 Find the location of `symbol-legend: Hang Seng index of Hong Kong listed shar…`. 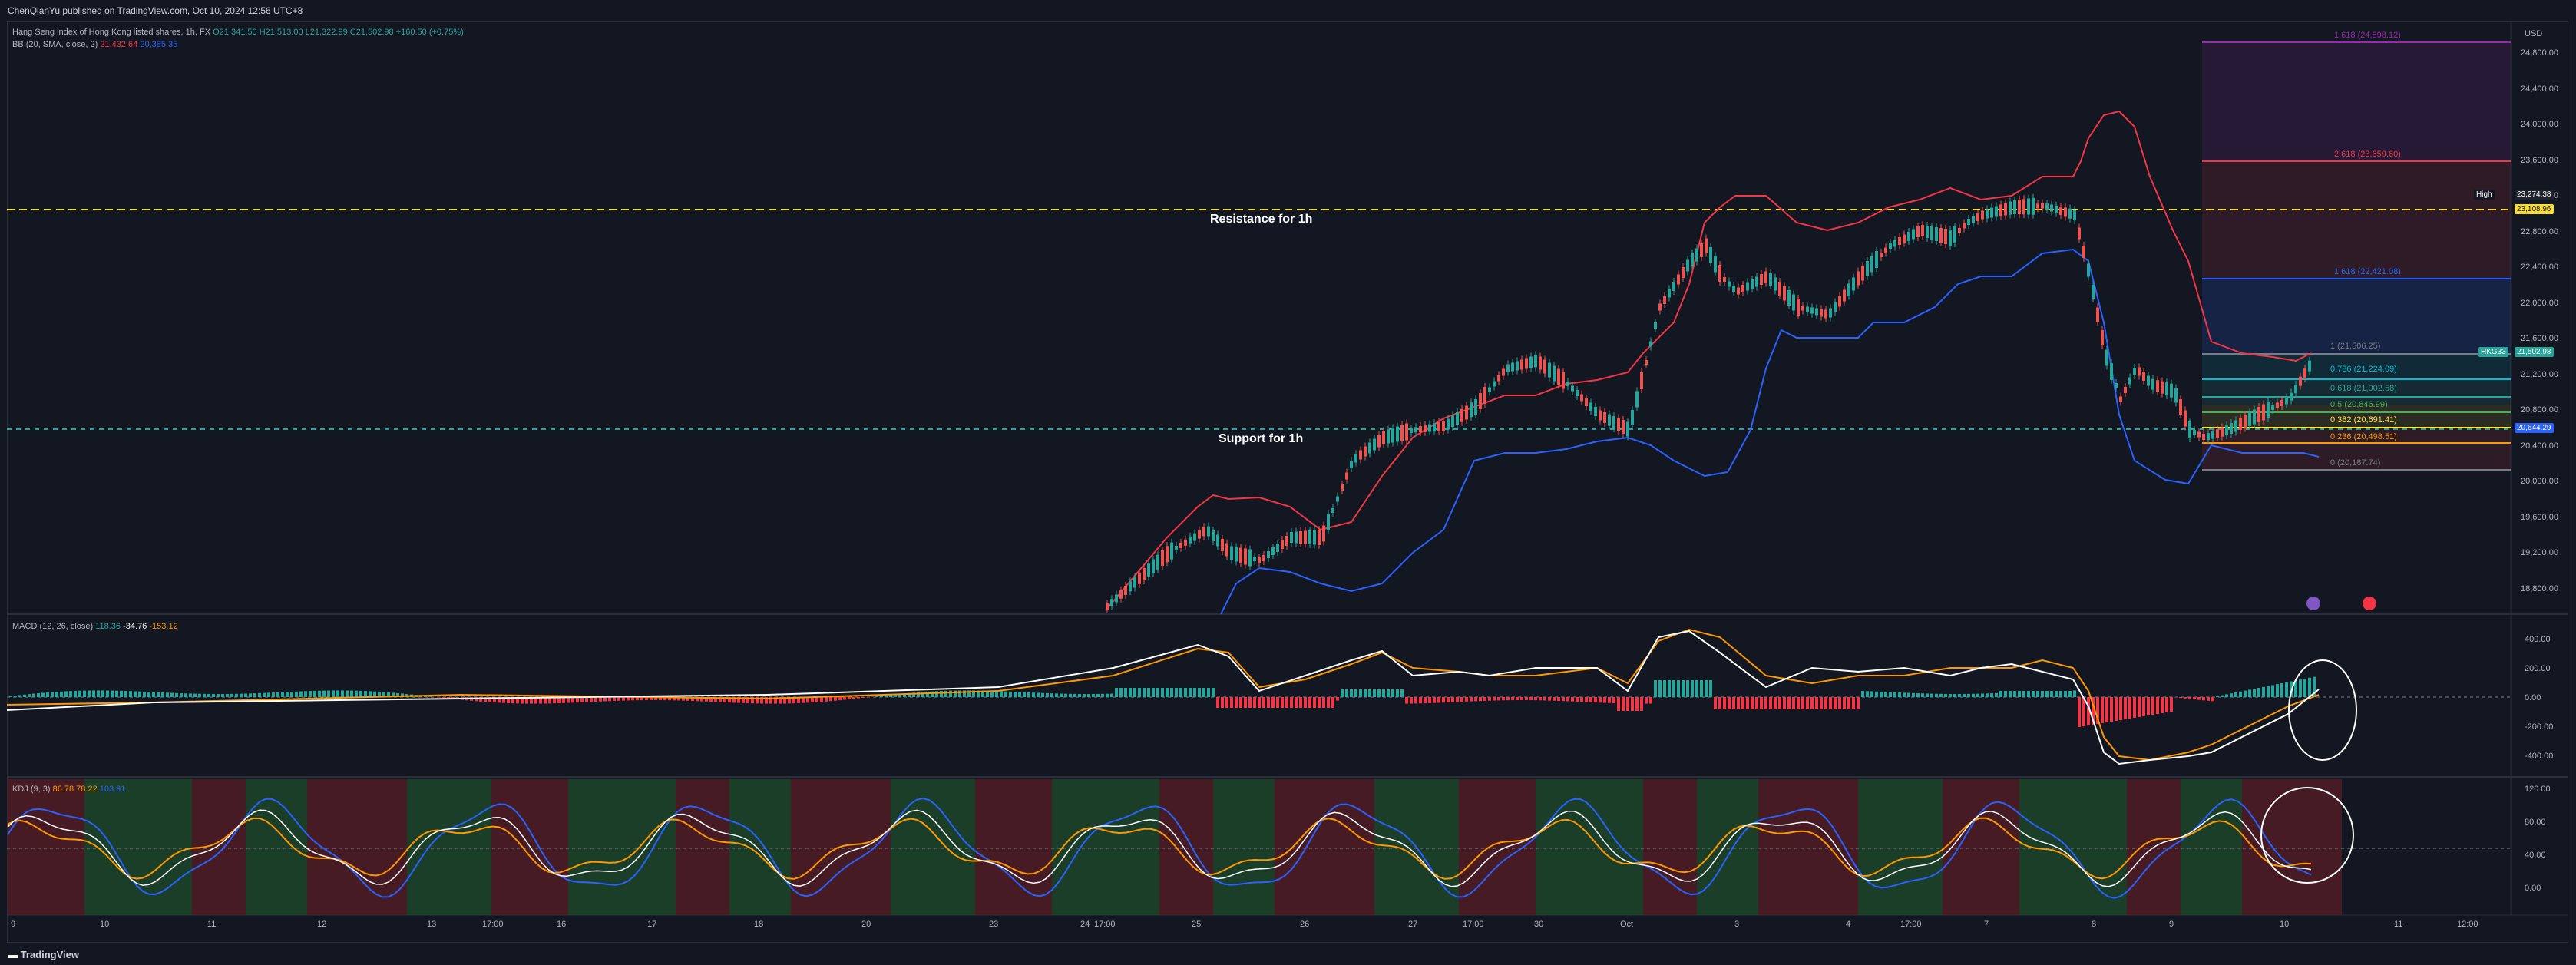

symbol-legend: Hang Seng index of Hong Kong listed shar… is located at coordinates (238, 32).